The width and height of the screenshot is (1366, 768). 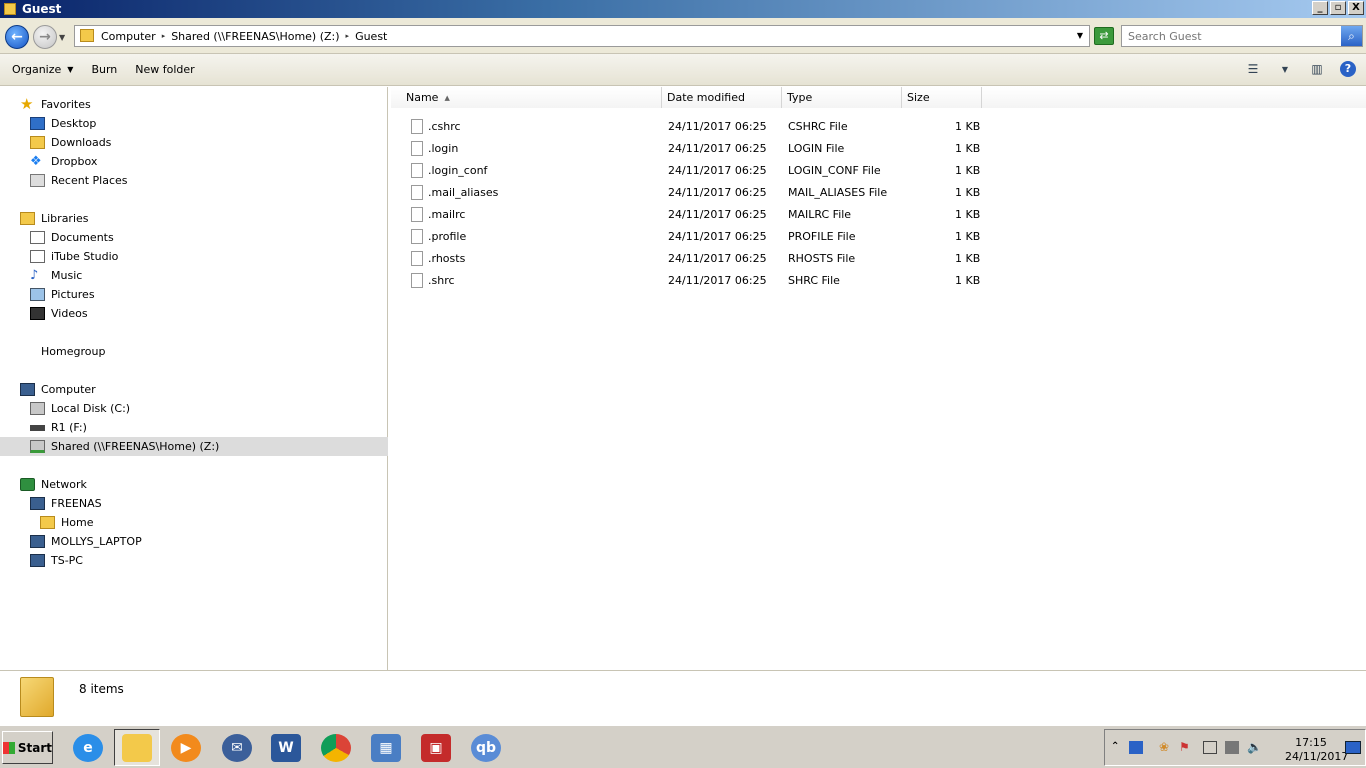 What do you see at coordinates (85, 256) in the screenshot?
I see `nav-label: iTube Studio` at bounding box center [85, 256].